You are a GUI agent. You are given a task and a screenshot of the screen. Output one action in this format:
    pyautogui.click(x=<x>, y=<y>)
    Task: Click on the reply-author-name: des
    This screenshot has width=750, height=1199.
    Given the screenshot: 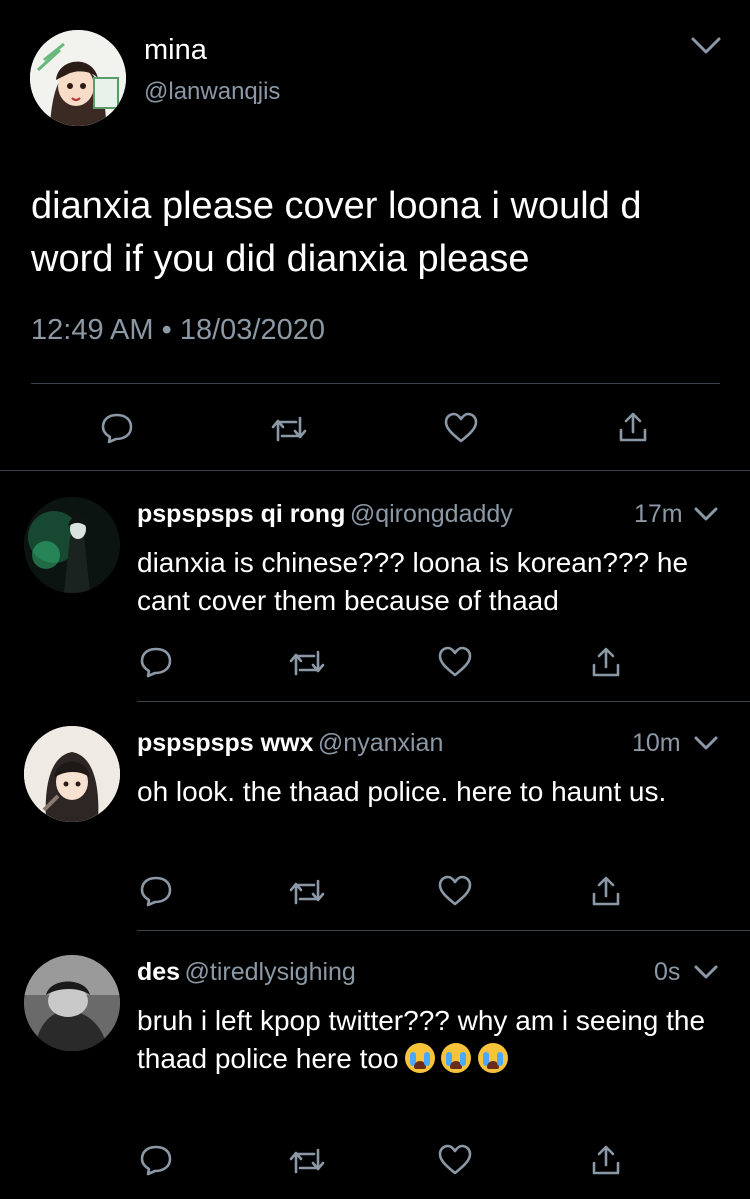 What is the action you would take?
    pyautogui.click(x=158, y=972)
    